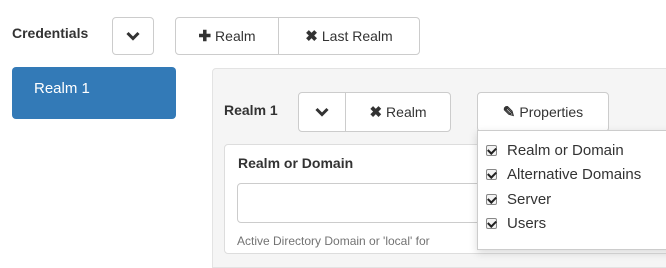 The height and width of the screenshot is (268, 666). What do you see at coordinates (94, 93) in the screenshot?
I see `sidebar-item-realm-1: Realm 1` at bounding box center [94, 93].